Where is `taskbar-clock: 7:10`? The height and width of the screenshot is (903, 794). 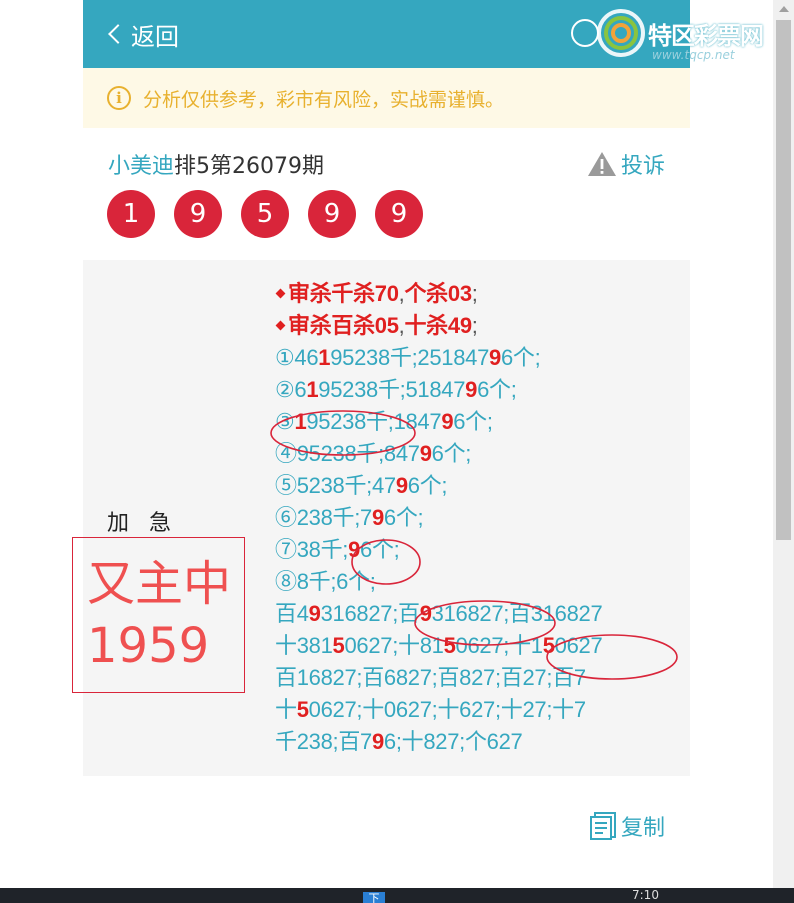
taskbar-clock: 7:10 is located at coordinates (645, 895).